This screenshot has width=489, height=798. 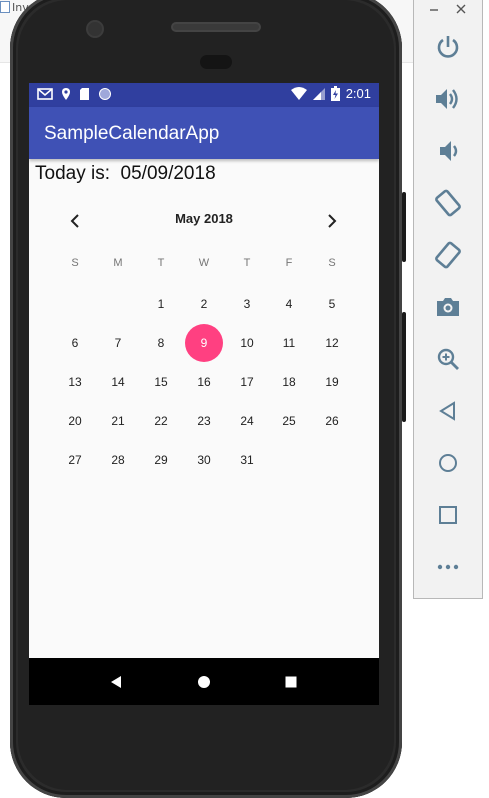 I want to click on calendar-day: 18, so click(x=289, y=382).